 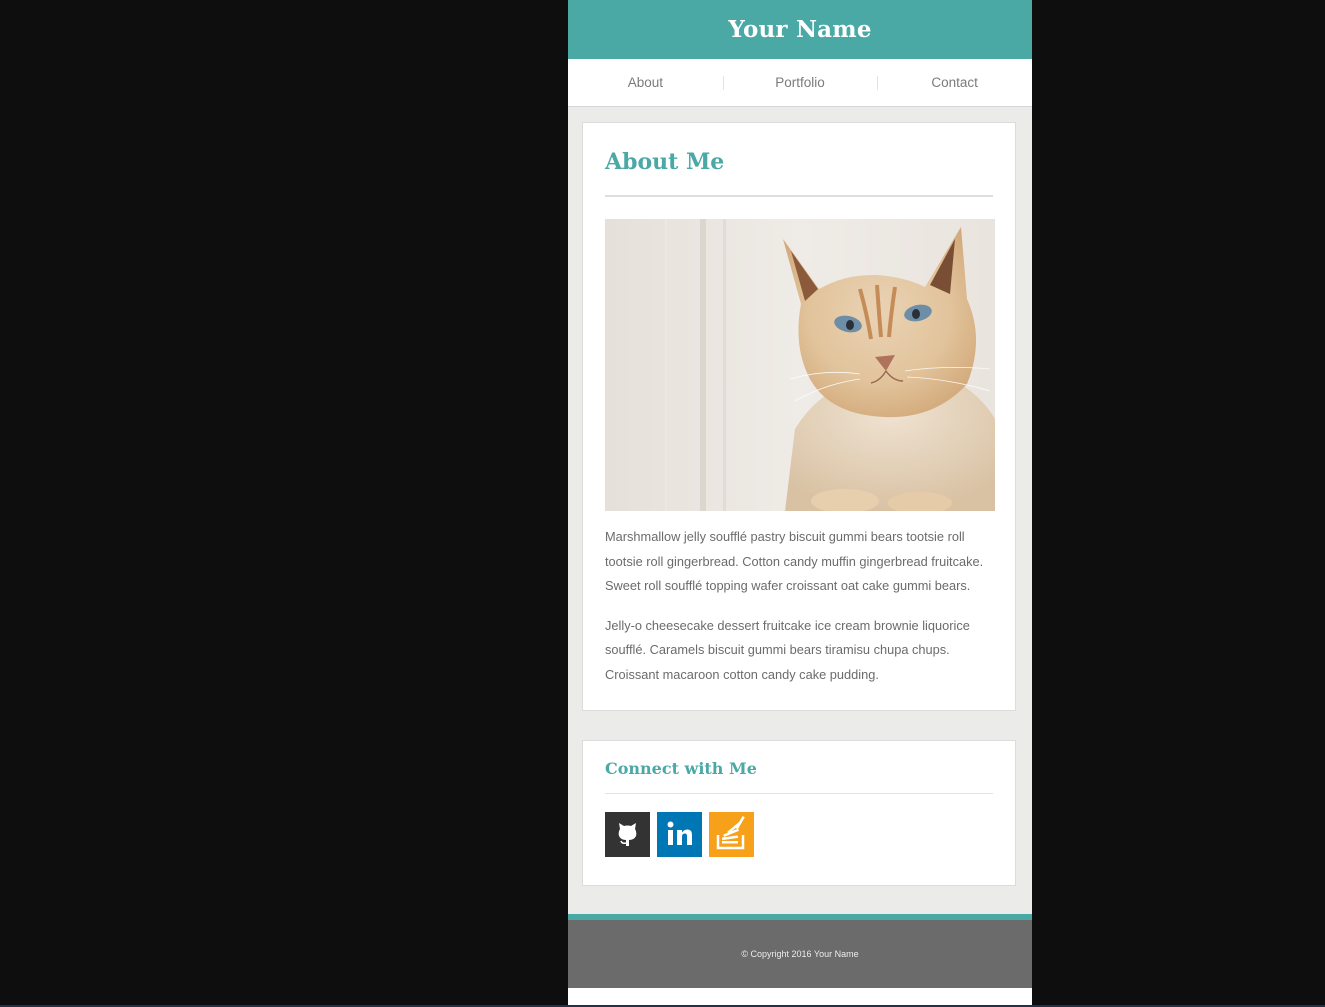 I want to click on connect-card: Connect with Me, so click(x=799, y=813).